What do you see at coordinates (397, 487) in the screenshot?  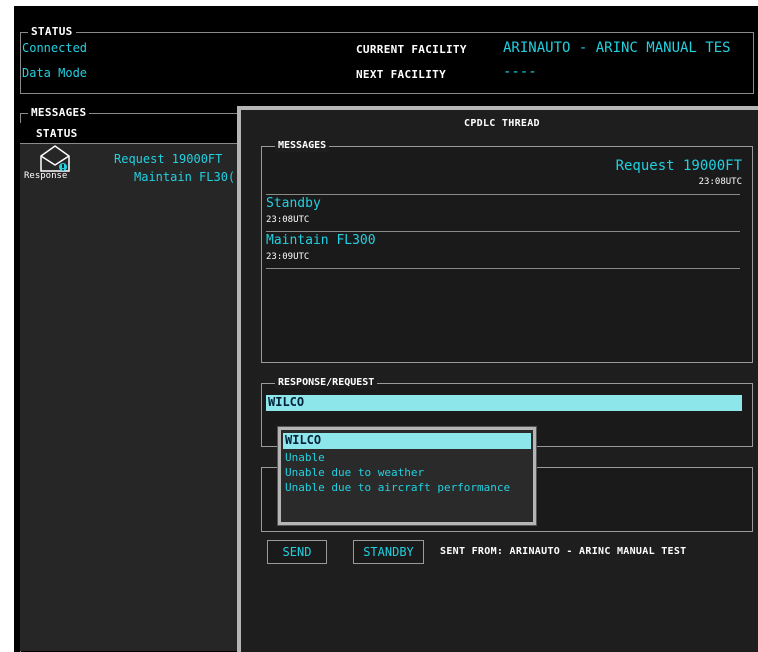 I see `dropdown-option: Unable due to aircraft performance` at bounding box center [397, 487].